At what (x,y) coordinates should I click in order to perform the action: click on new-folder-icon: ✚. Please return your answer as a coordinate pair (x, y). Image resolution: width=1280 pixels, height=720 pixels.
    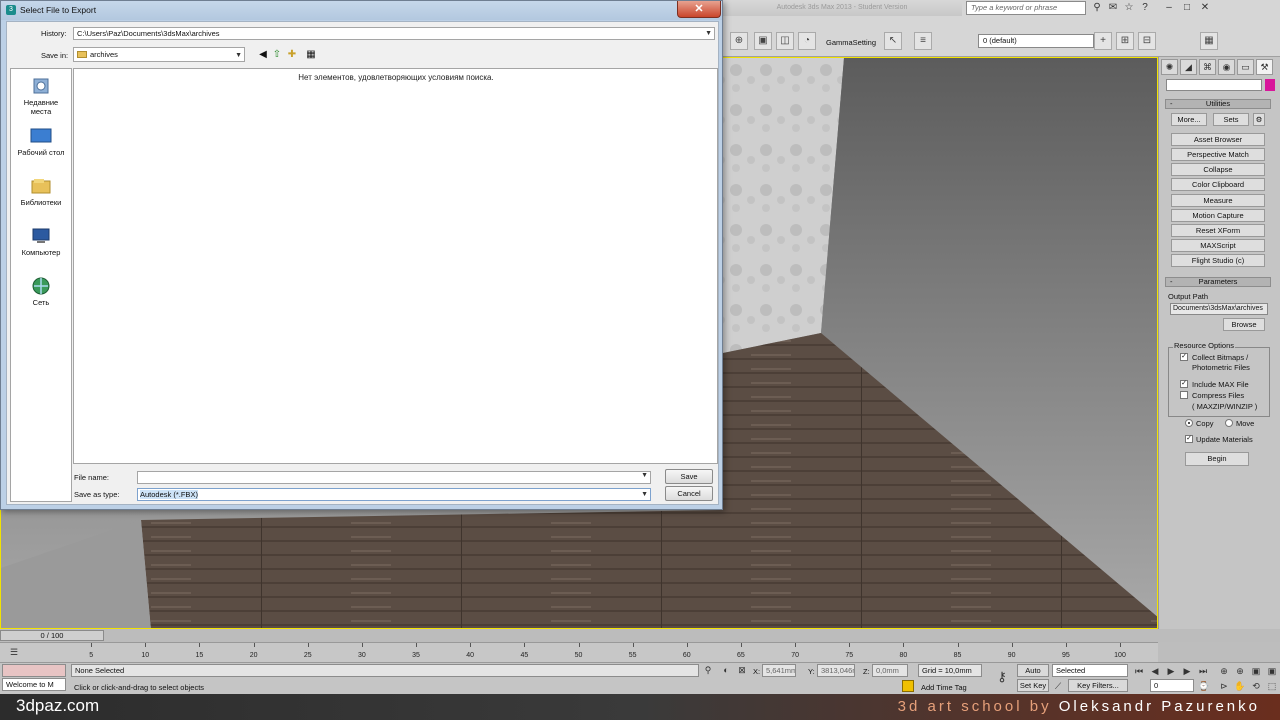
    Looking at the image, I should click on (292, 55).